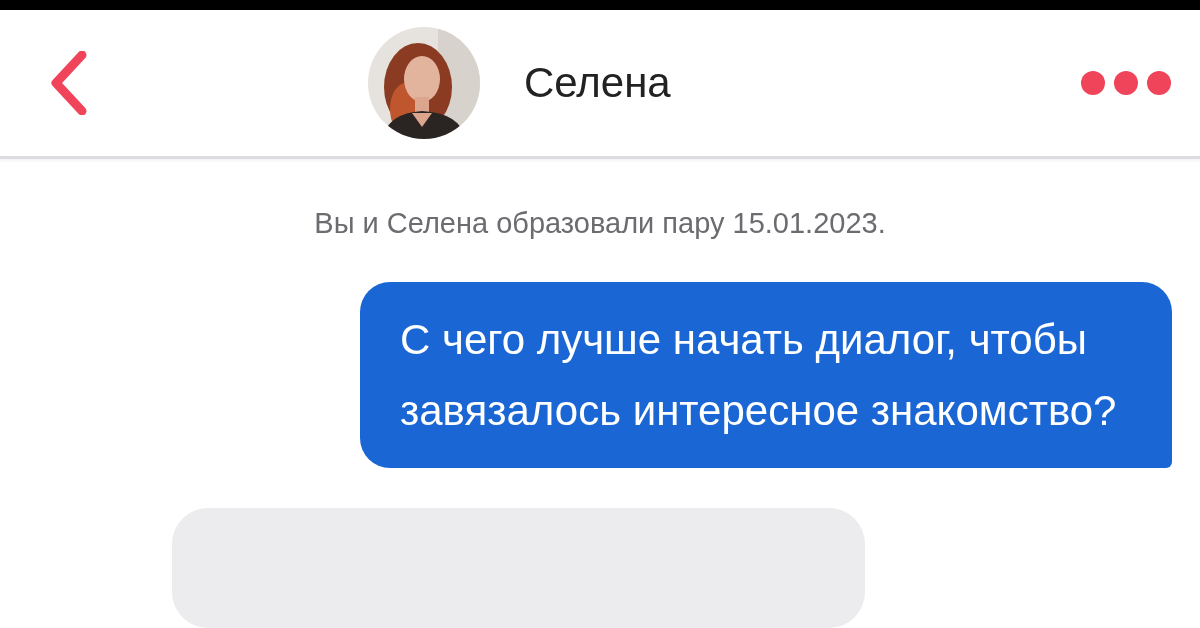  What do you see at coordinates (600, 223) in the screenshot?
I see `match-notice: Вы и Селена образовали пару 15.01.2023.` at bounding box center [600, 223].